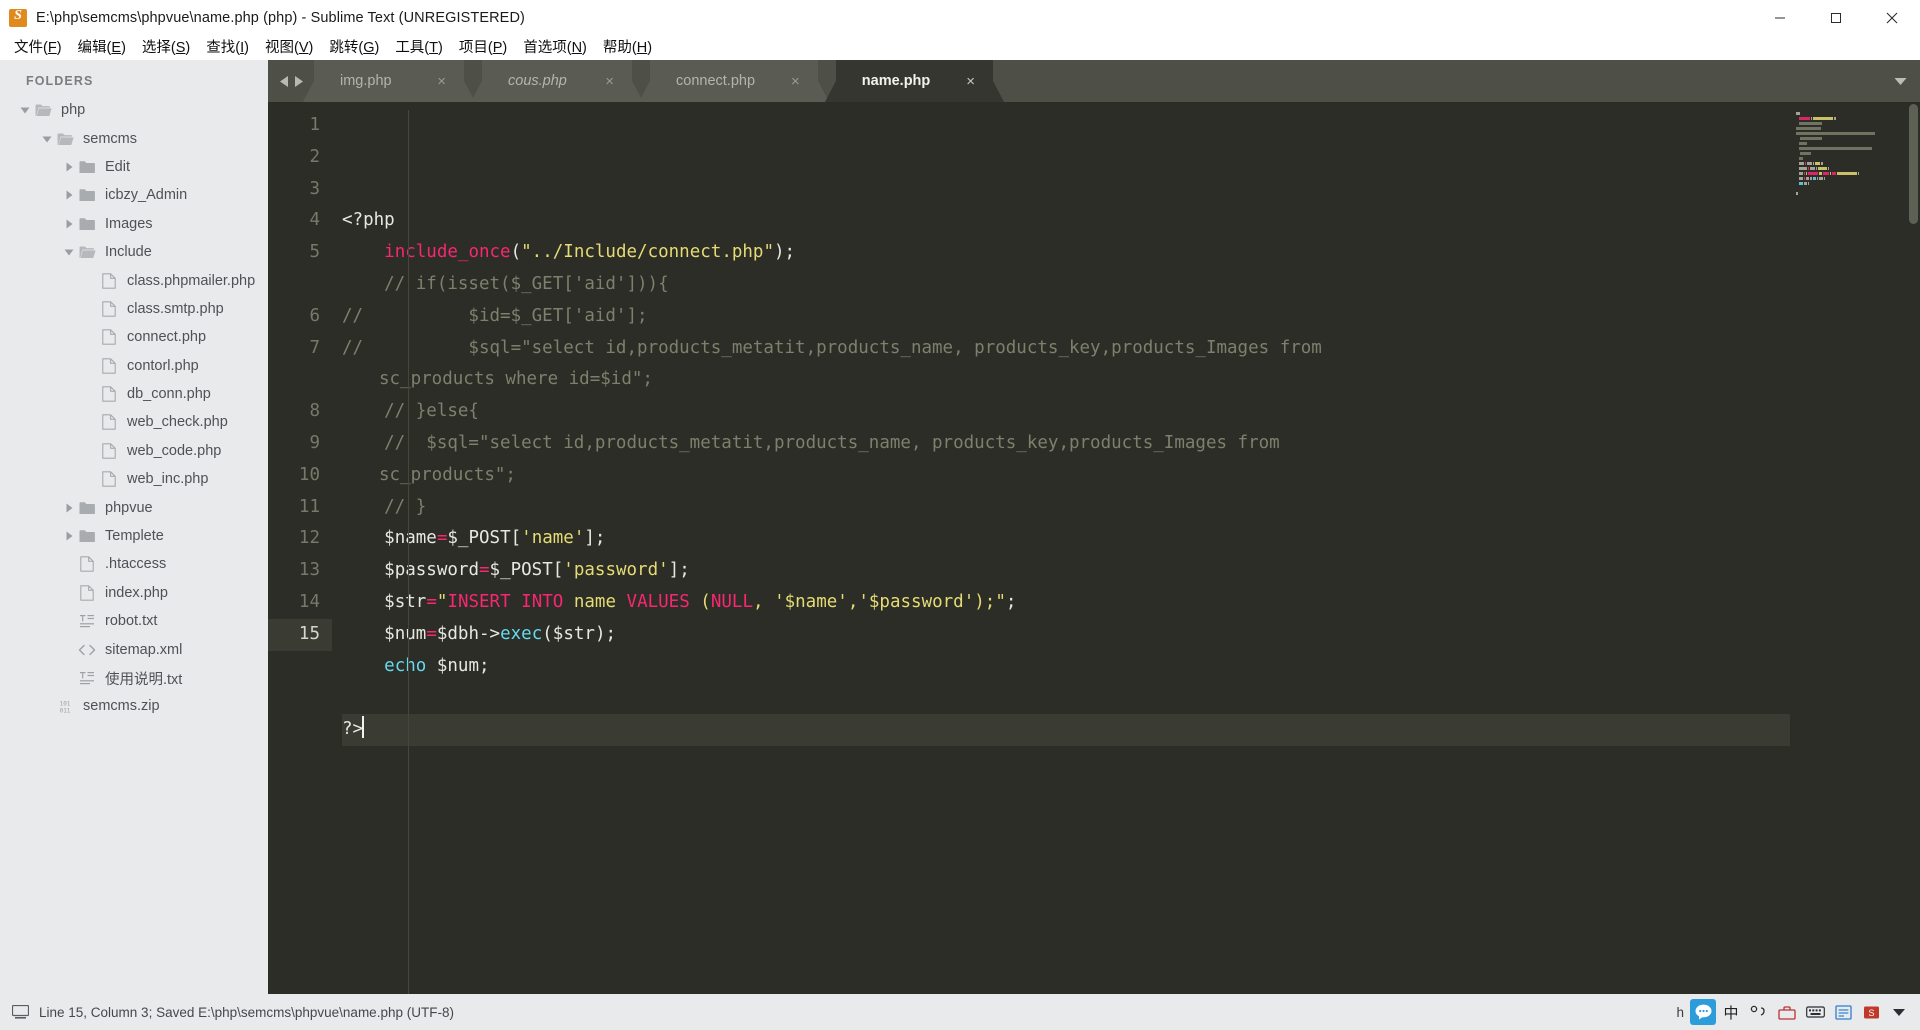  Describe the element at coordinates (87, 195) in the screenshot. I see `folder-icon` at that location.